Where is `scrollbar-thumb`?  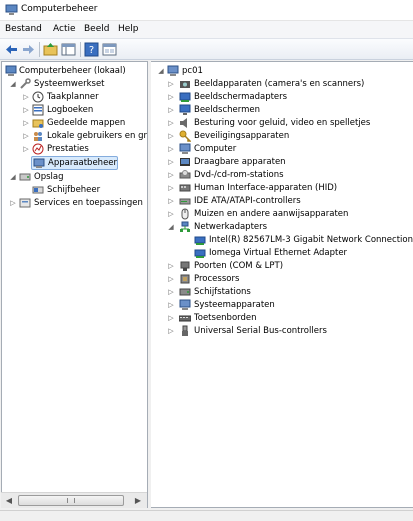
scrollbar-thumb is located at coordinates (71, 500).